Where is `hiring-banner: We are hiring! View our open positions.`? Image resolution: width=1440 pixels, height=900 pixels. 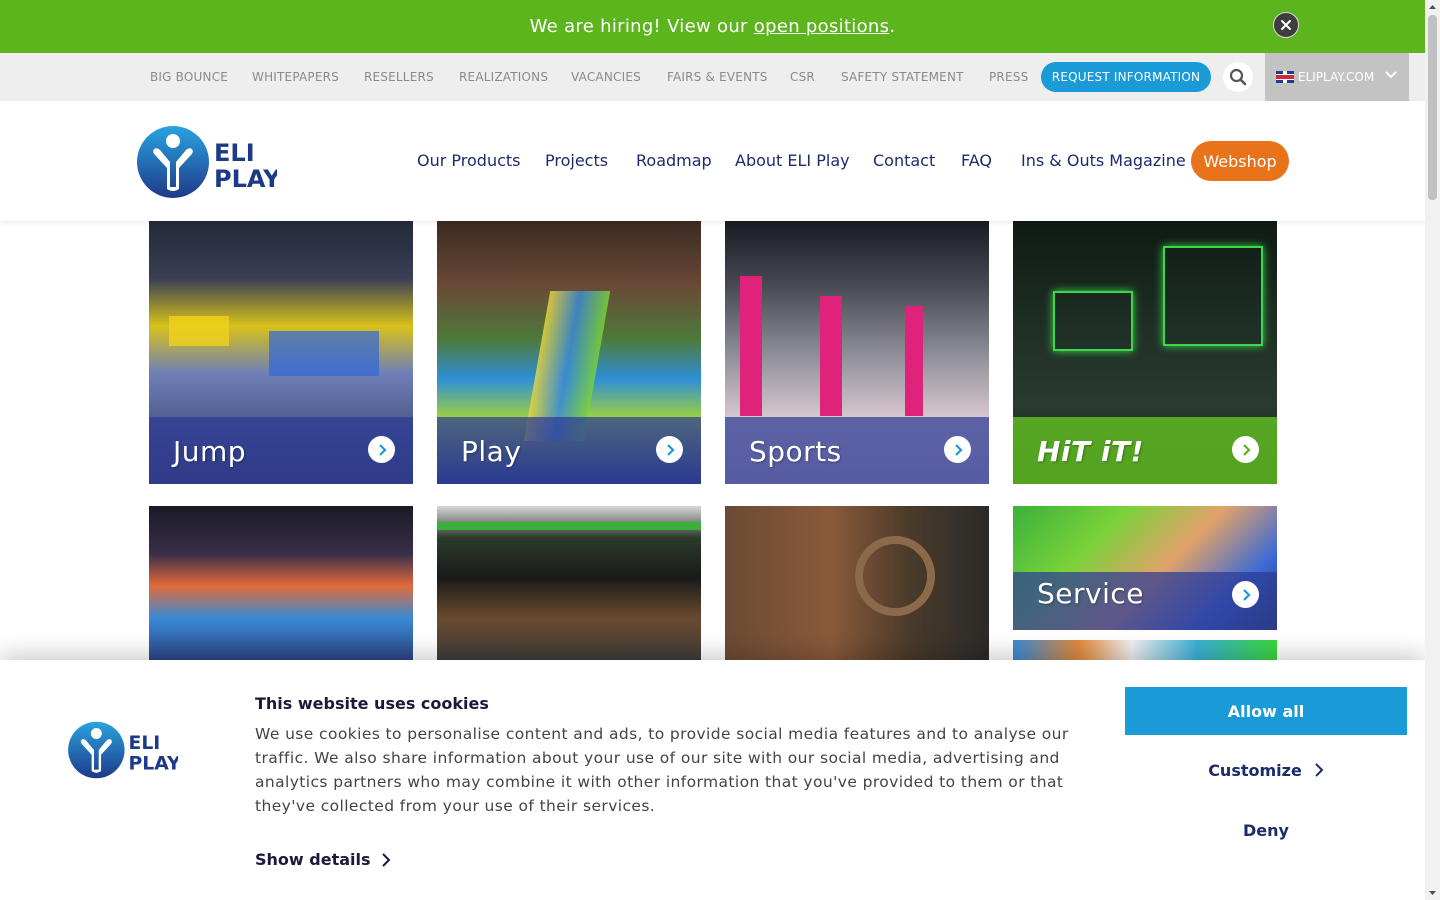
hiring-banner: We are hiring! View our open positions. is located at coordinates (712, 26).